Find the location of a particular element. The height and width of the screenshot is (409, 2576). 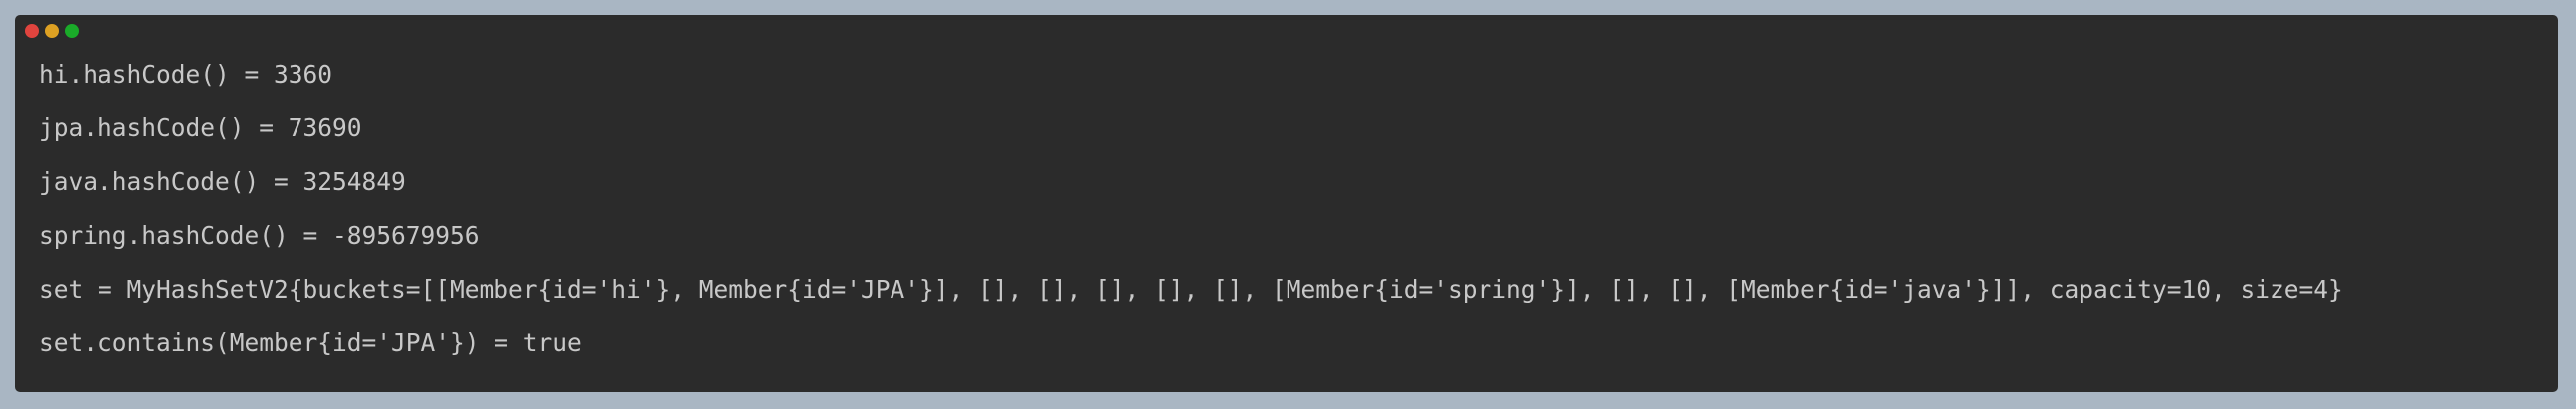

console-line: spring.hashCode() = -895679956 is located at coordinates (259, 235).